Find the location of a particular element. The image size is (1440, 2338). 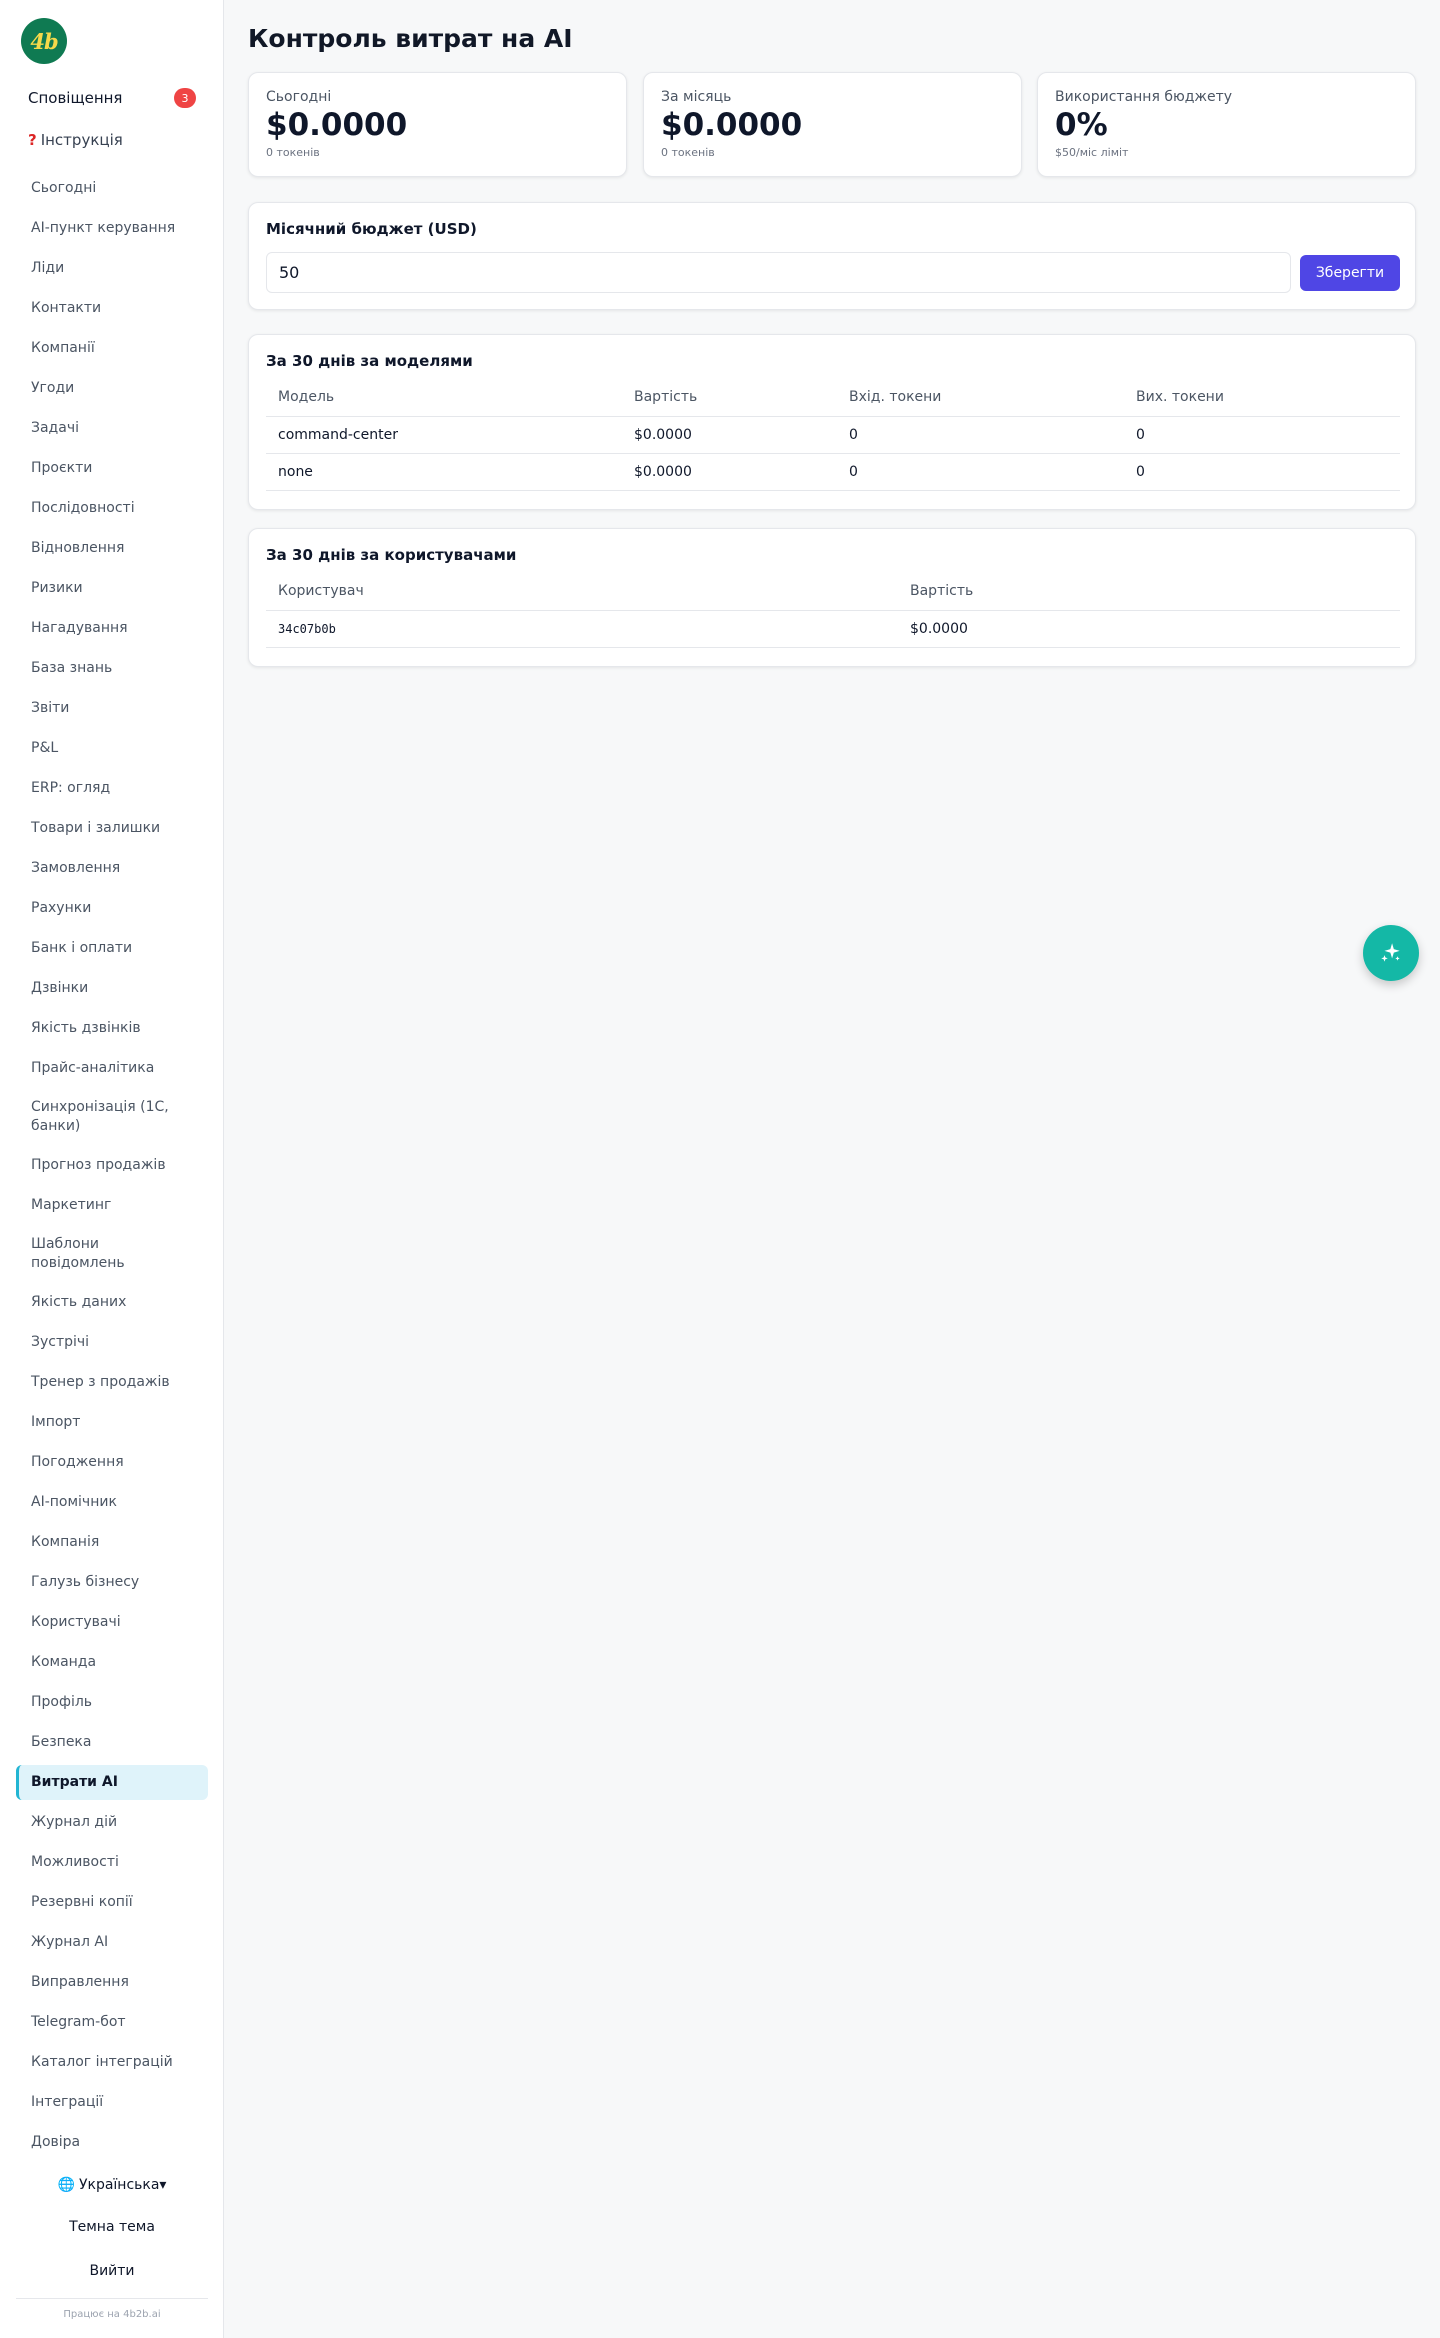

table-row: 34c07b0b $0.0000 is located at coordinates (833, 629).